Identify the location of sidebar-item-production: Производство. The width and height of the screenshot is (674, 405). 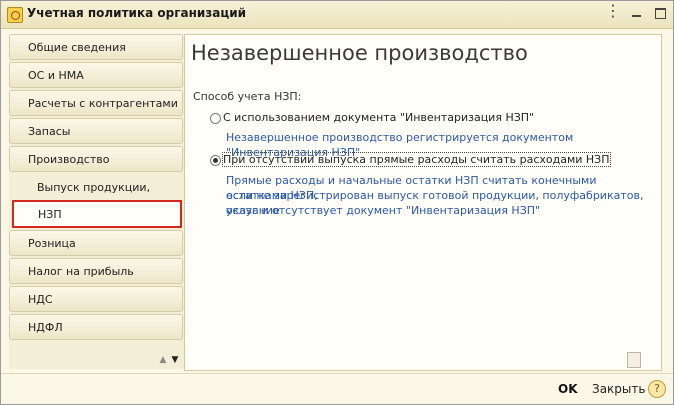
(96, 159).